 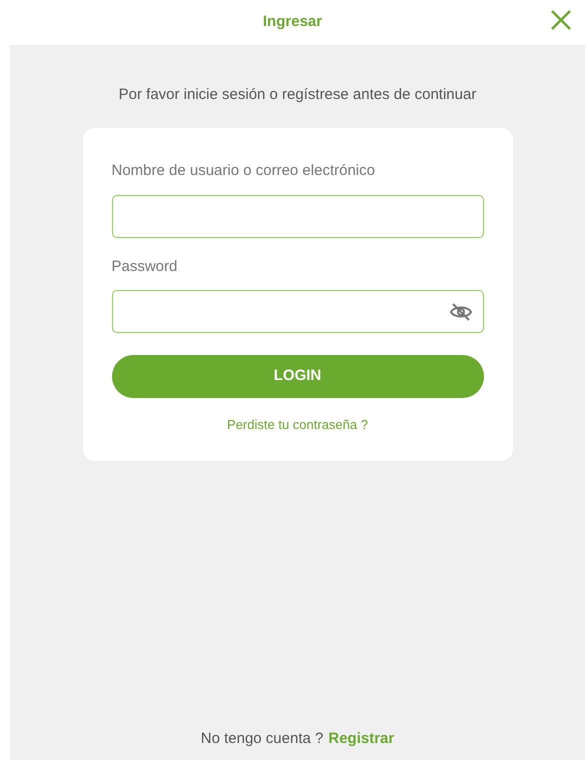 I want to click on password-field, so click(x=298, y=311).